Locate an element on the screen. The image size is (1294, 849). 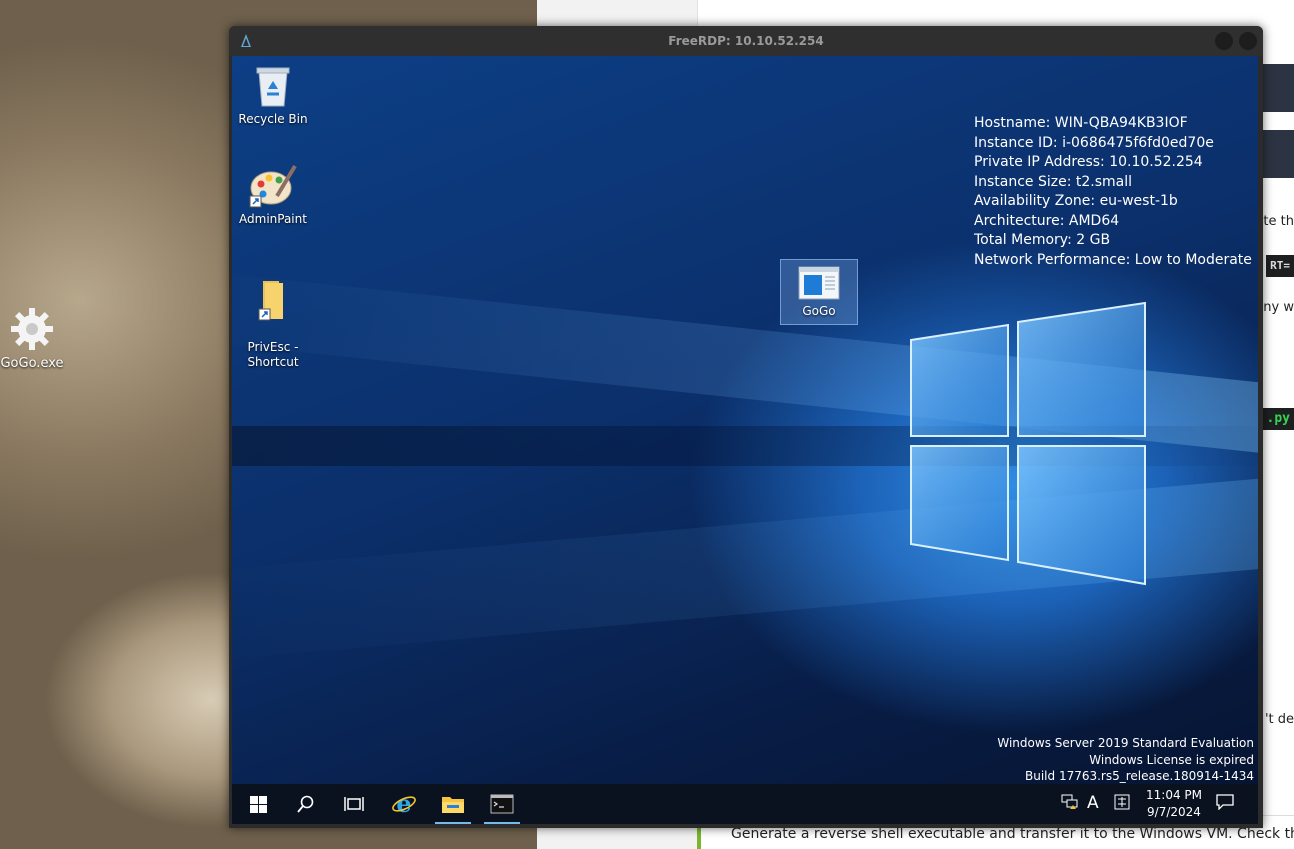
desktop-icon-label: PrivEsc - Shortcut is located at coordinates (273, 354).